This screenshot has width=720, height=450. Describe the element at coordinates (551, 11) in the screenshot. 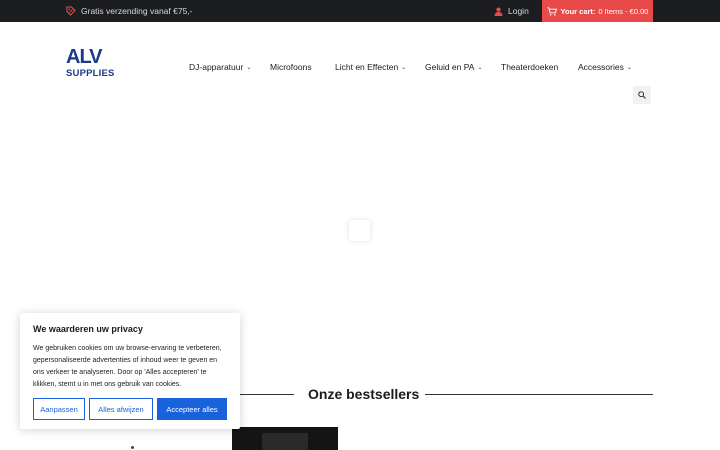

I see `cart-icon` at that location.